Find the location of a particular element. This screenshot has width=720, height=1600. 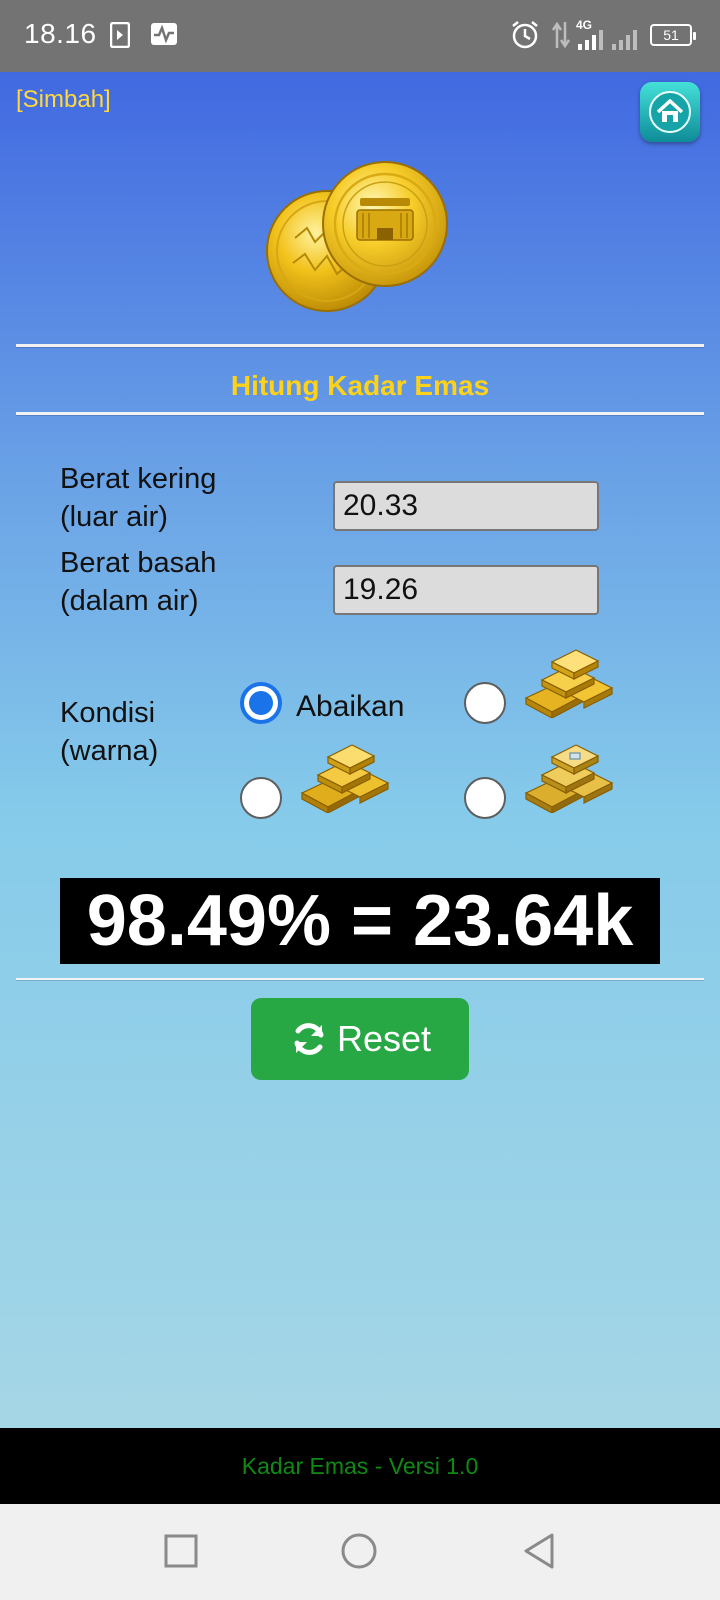

back-icon is located at coordinates (539, 1553).